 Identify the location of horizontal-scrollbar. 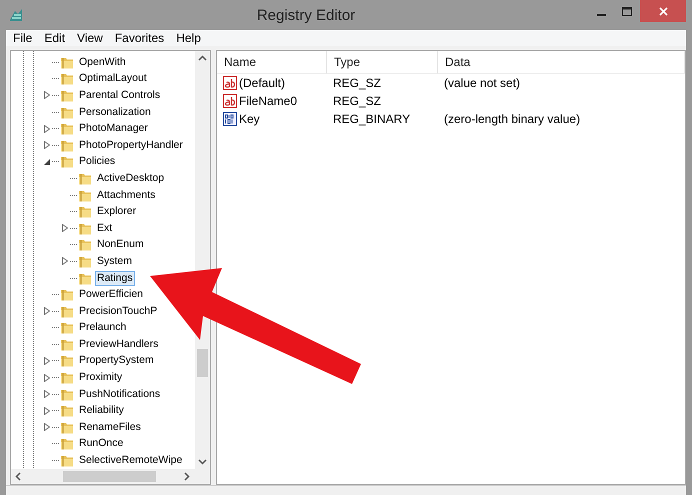
(110, 476).